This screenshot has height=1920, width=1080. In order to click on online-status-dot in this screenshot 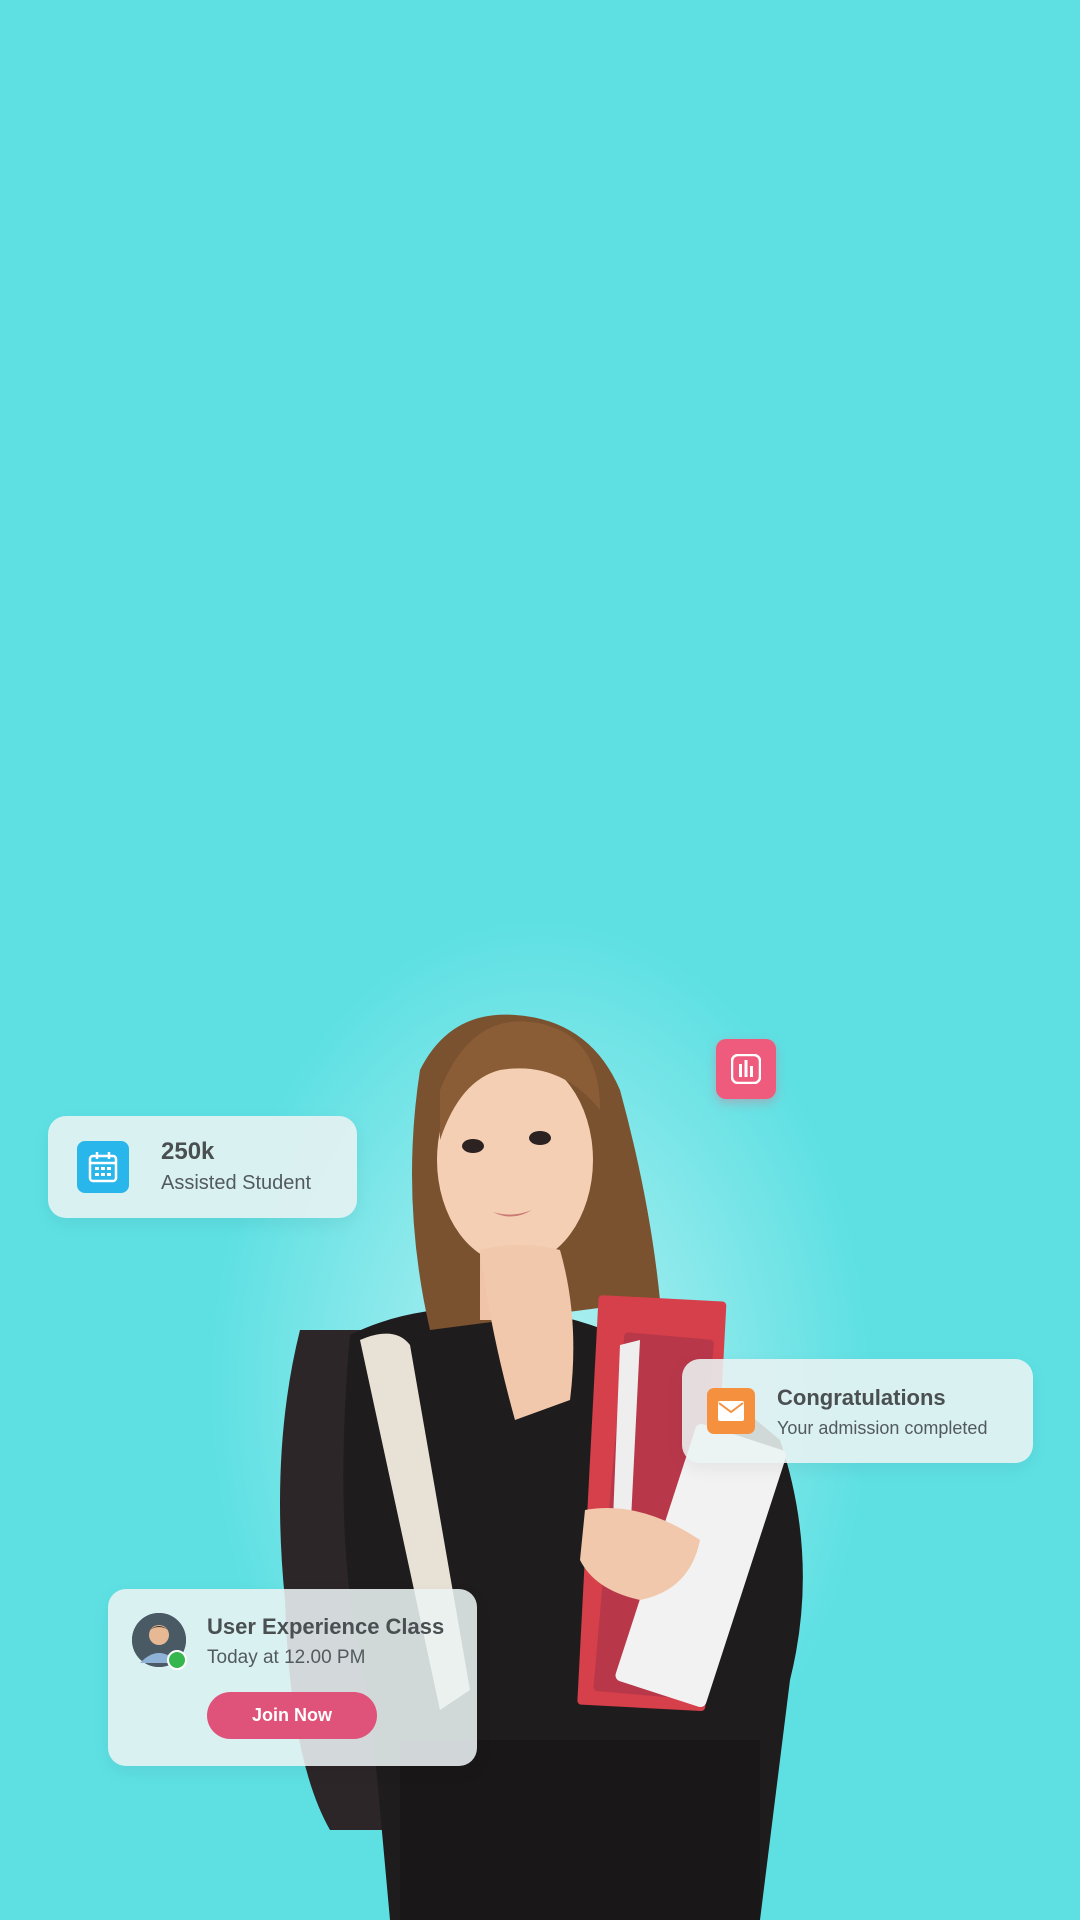, I will do `click(177, 1660)`.